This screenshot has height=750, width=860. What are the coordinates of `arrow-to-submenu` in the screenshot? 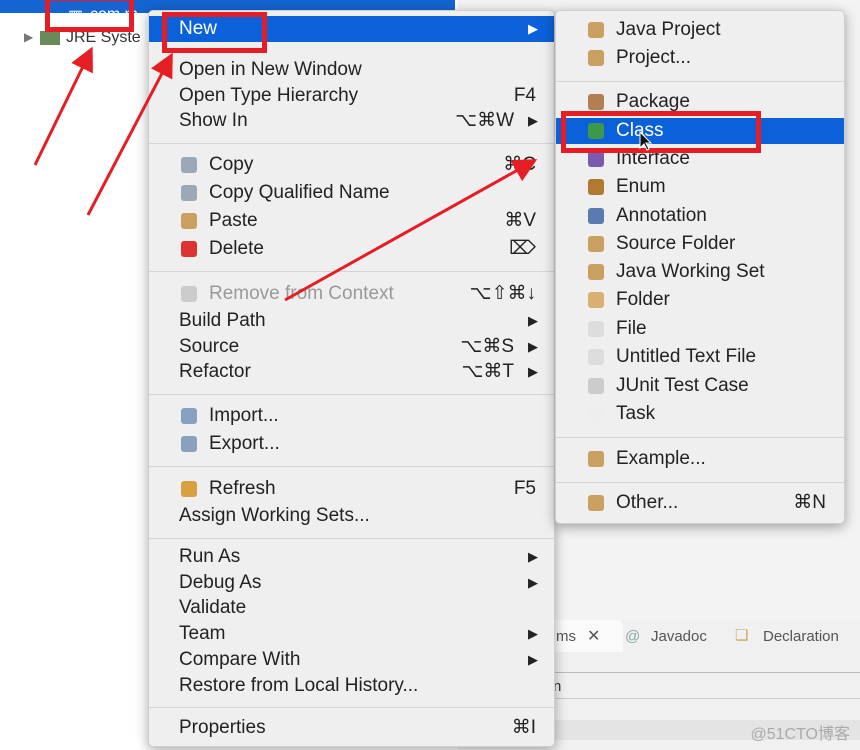 It's located at (411, 230).